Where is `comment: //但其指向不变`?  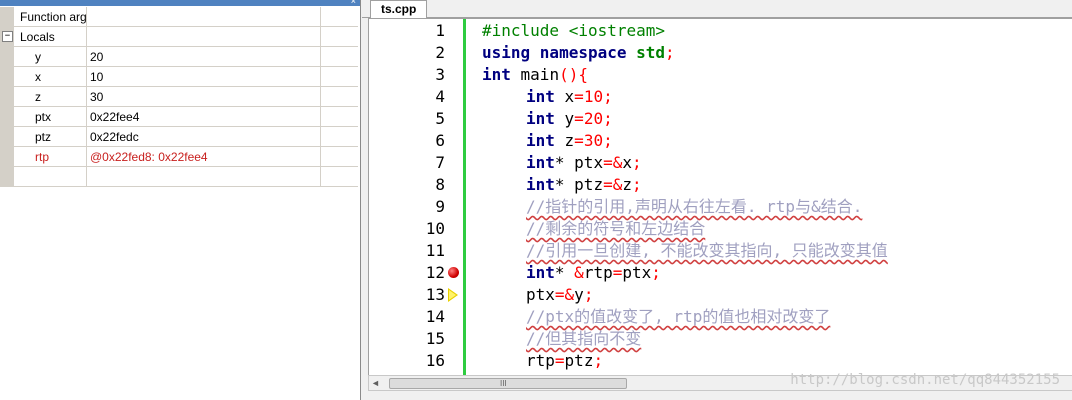 comment: //但其指向不变 is located at coordinates (584, 338).